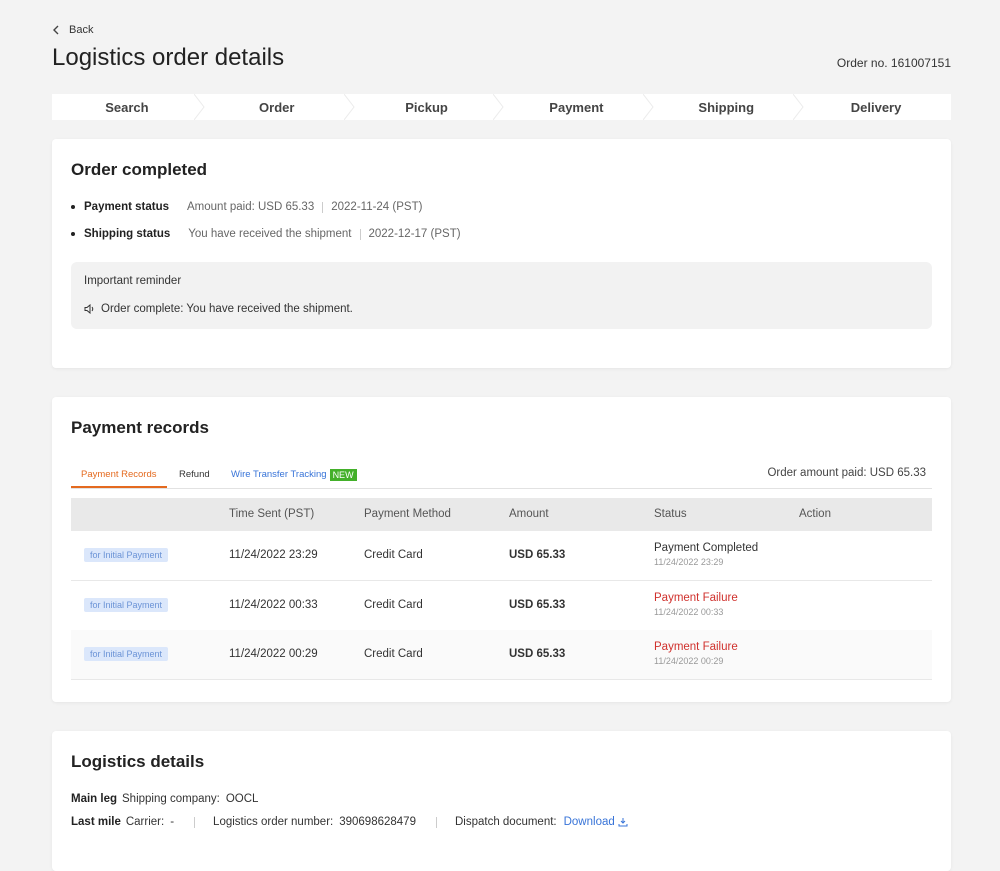 The width and height of the screenshot is (1000, 871). I want to click on step-shipping: Shipping, so click(727, 107).